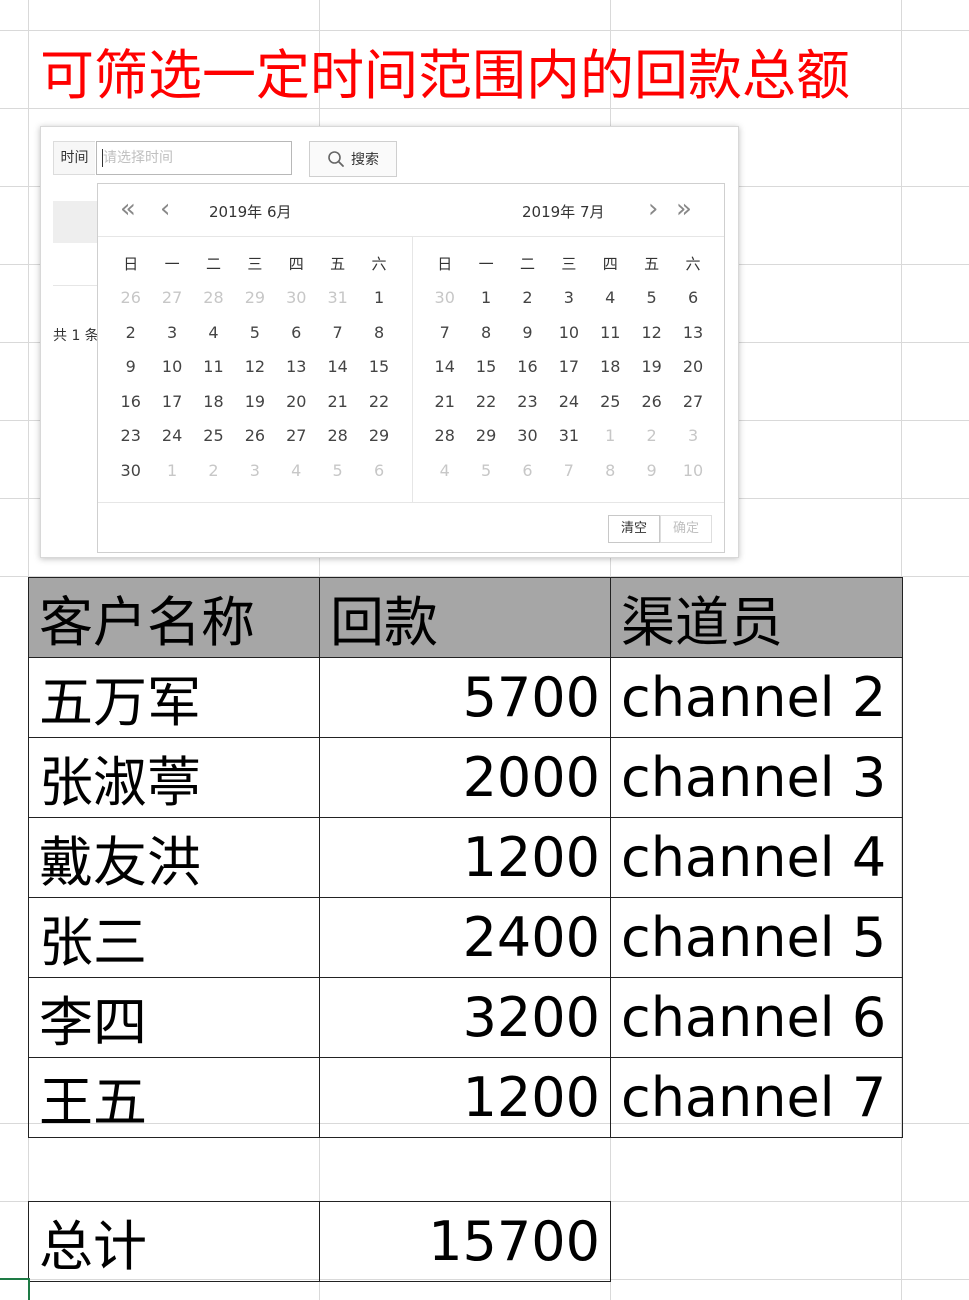  I want to click on header-channel: 渠道员, so click(756, 617).